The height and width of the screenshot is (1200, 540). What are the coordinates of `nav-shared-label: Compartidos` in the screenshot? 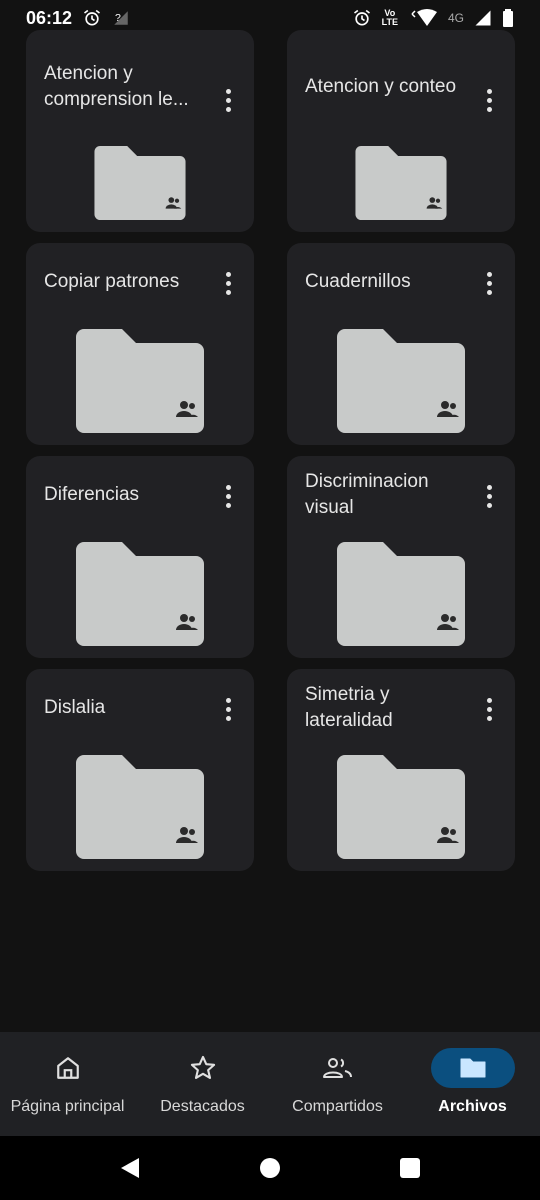 It's located at (337, 1106).